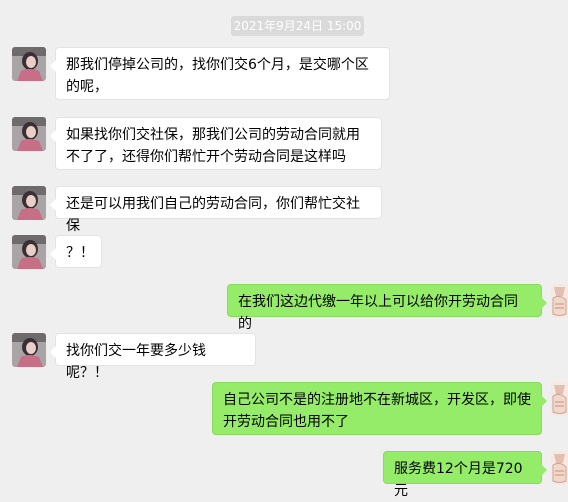 This screenshot has height=502, width=568. What do you see at coordinates (76, 251) in the screenshot?
I see `message-bubble-incoming: ？！` at bounding box center [76, 251].